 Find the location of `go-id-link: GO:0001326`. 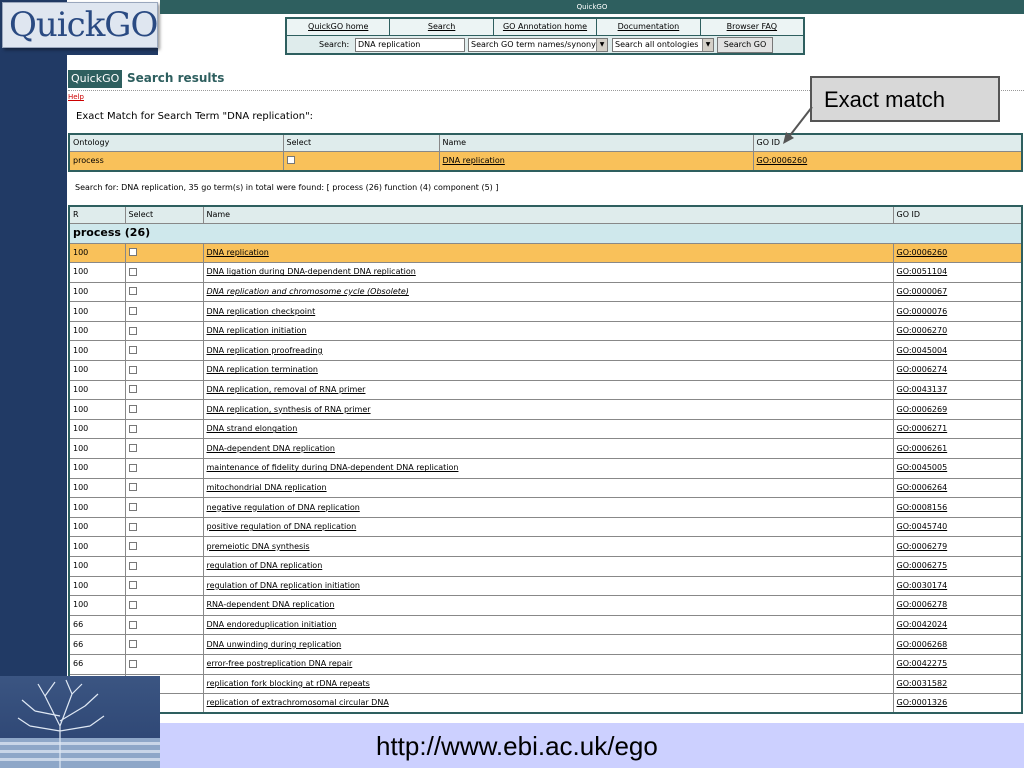

go-id-link: GO:0001326 is located at coordinates (957, 703).